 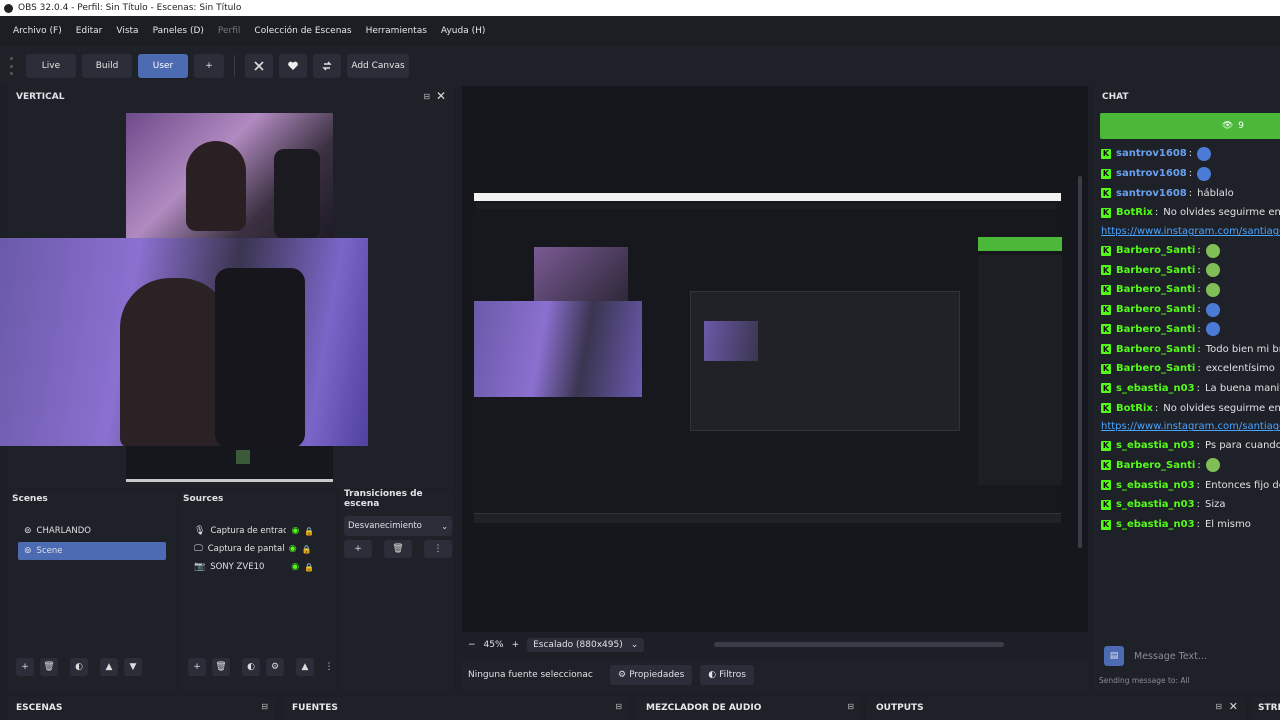 What do you see at coordinates (327, 66) in the screenshot?
I see `swap-button` at bounding box center [327, 66].